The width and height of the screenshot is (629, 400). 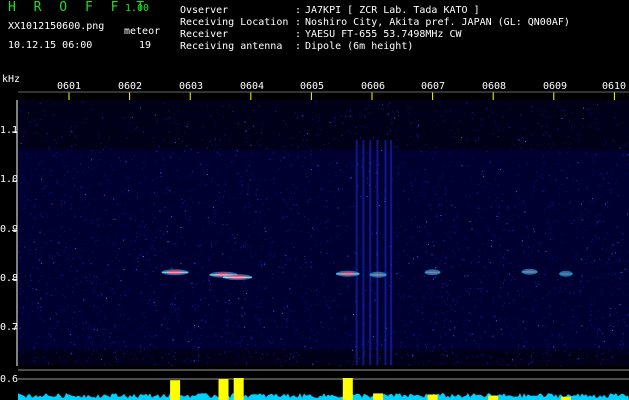 What do you see at coordinates (9, 179) in the screenshot?
I see `freq-tick-label: 1.0` at bounding box center [9, 179].